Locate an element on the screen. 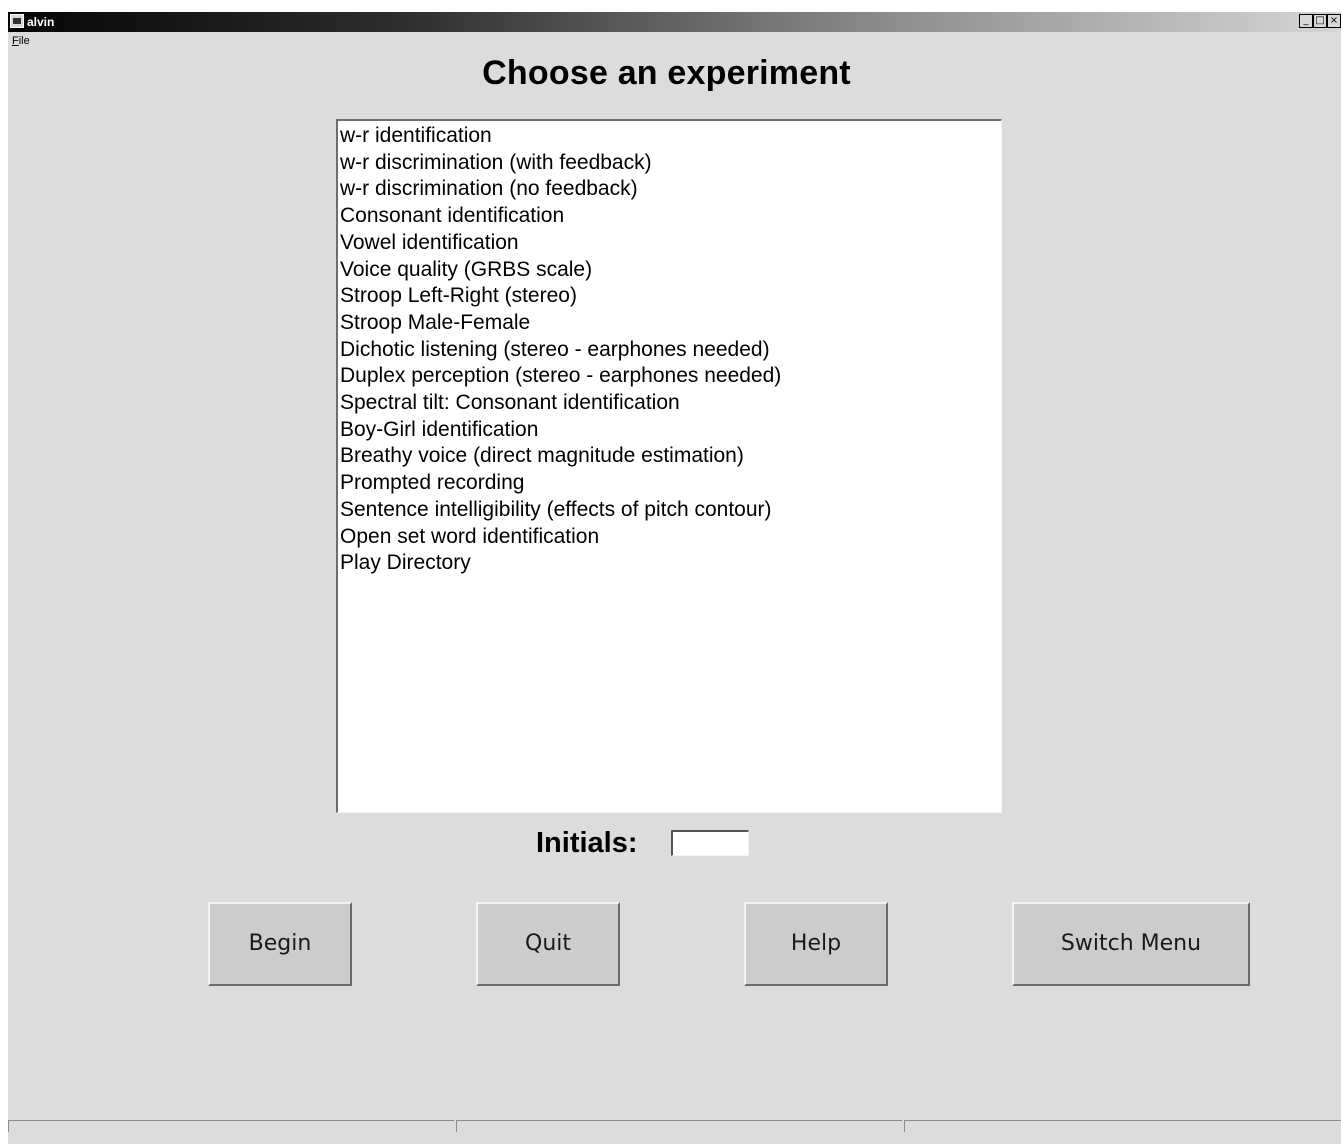 Image resolution: width=1341 pixels, height=1144 pixels. menu-file: File is located at coordinates (21, 41).